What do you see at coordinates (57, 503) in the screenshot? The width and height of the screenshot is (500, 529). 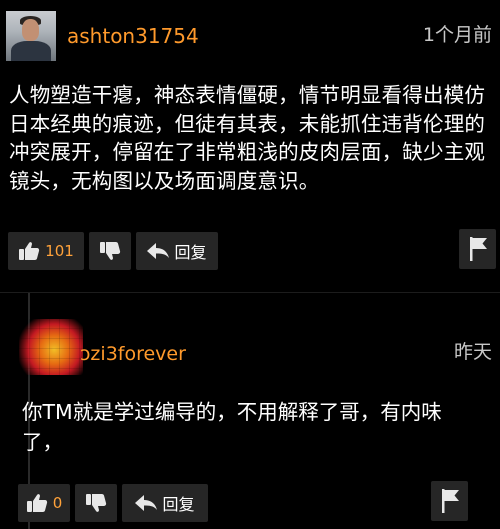 I see `like-count: 0` at bounding box center [57, 503].